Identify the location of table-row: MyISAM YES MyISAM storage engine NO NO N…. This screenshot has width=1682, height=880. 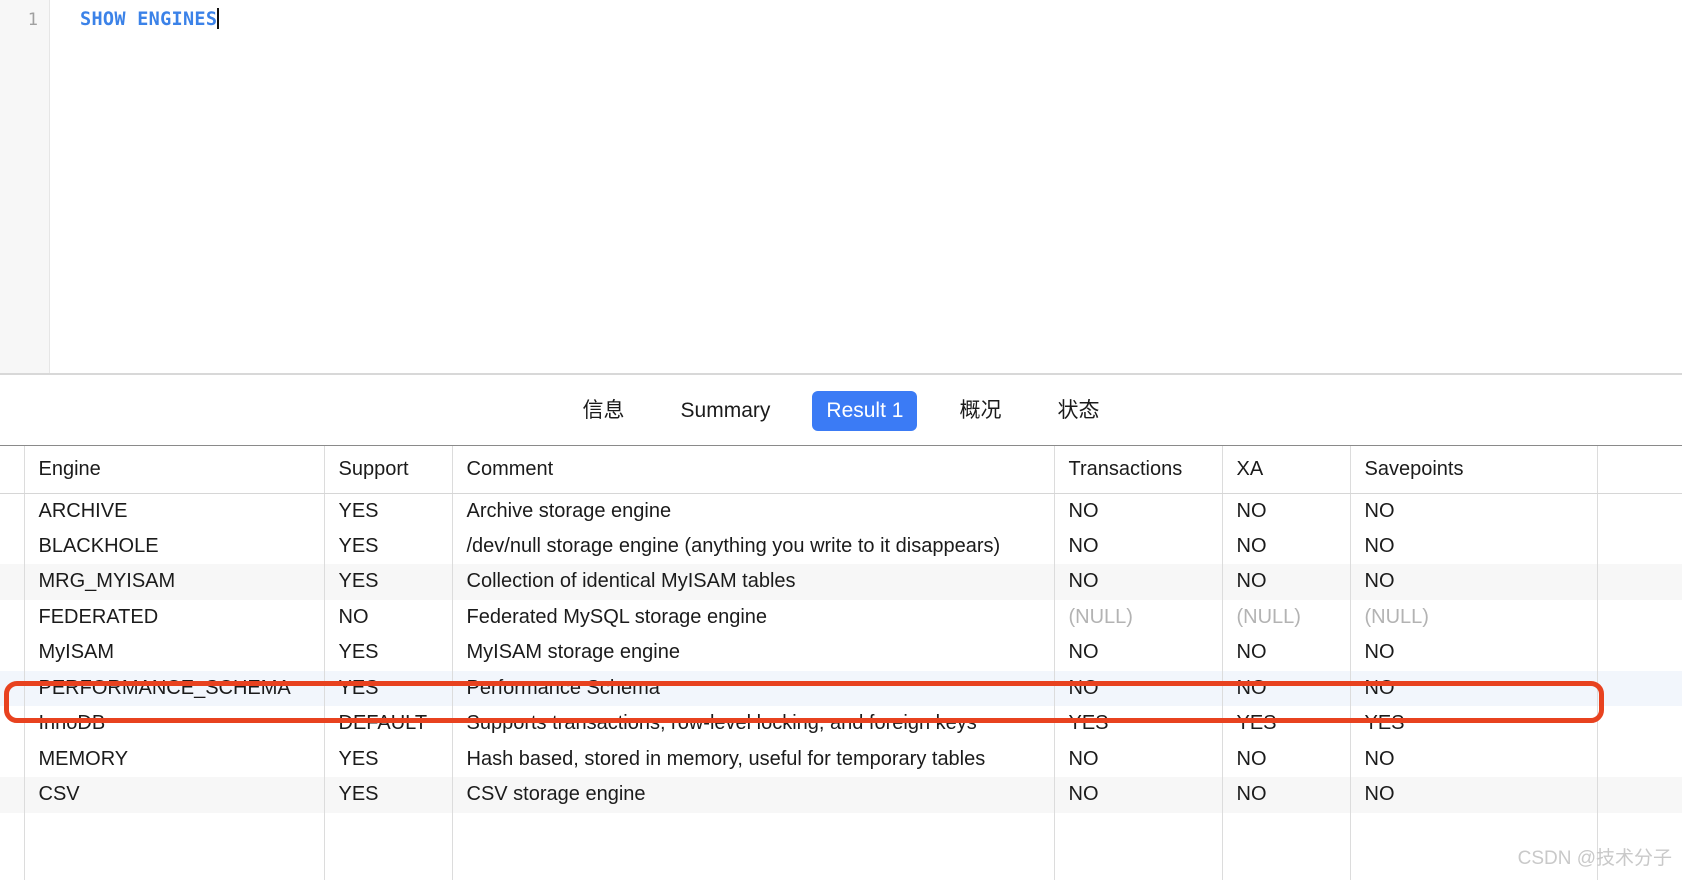
(841, 653).